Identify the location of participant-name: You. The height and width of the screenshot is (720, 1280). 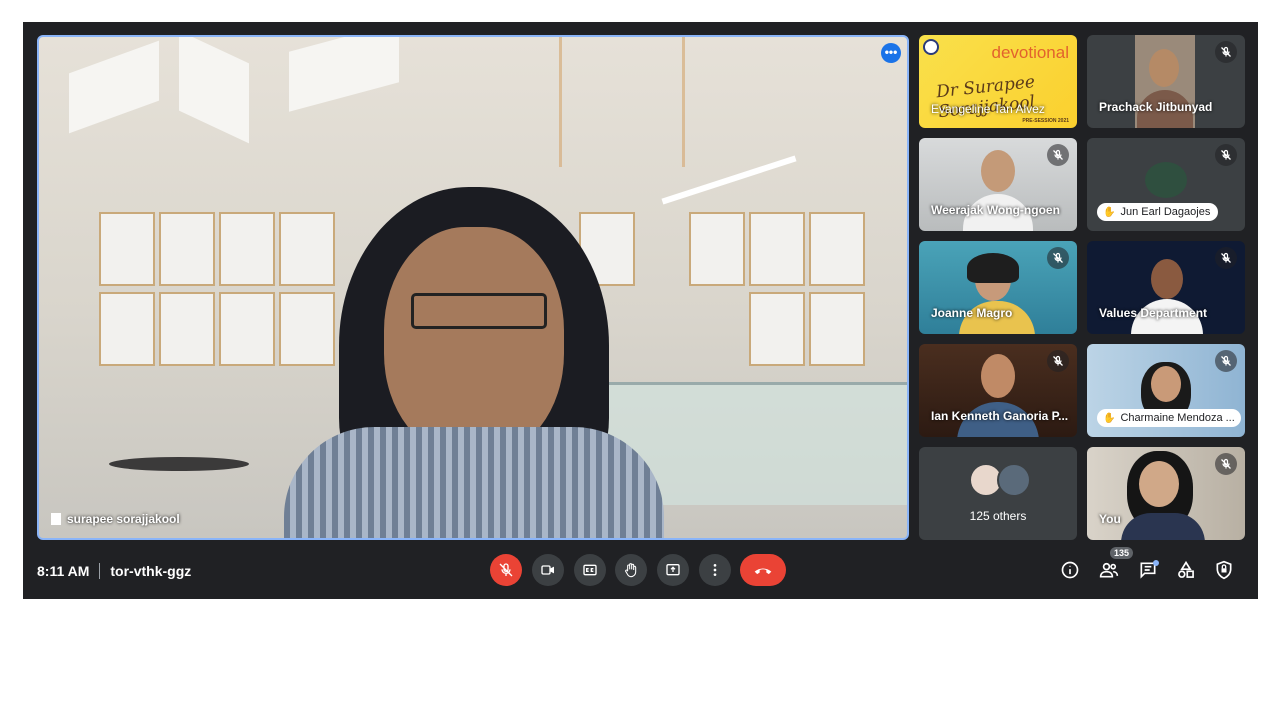
(1110, 519).